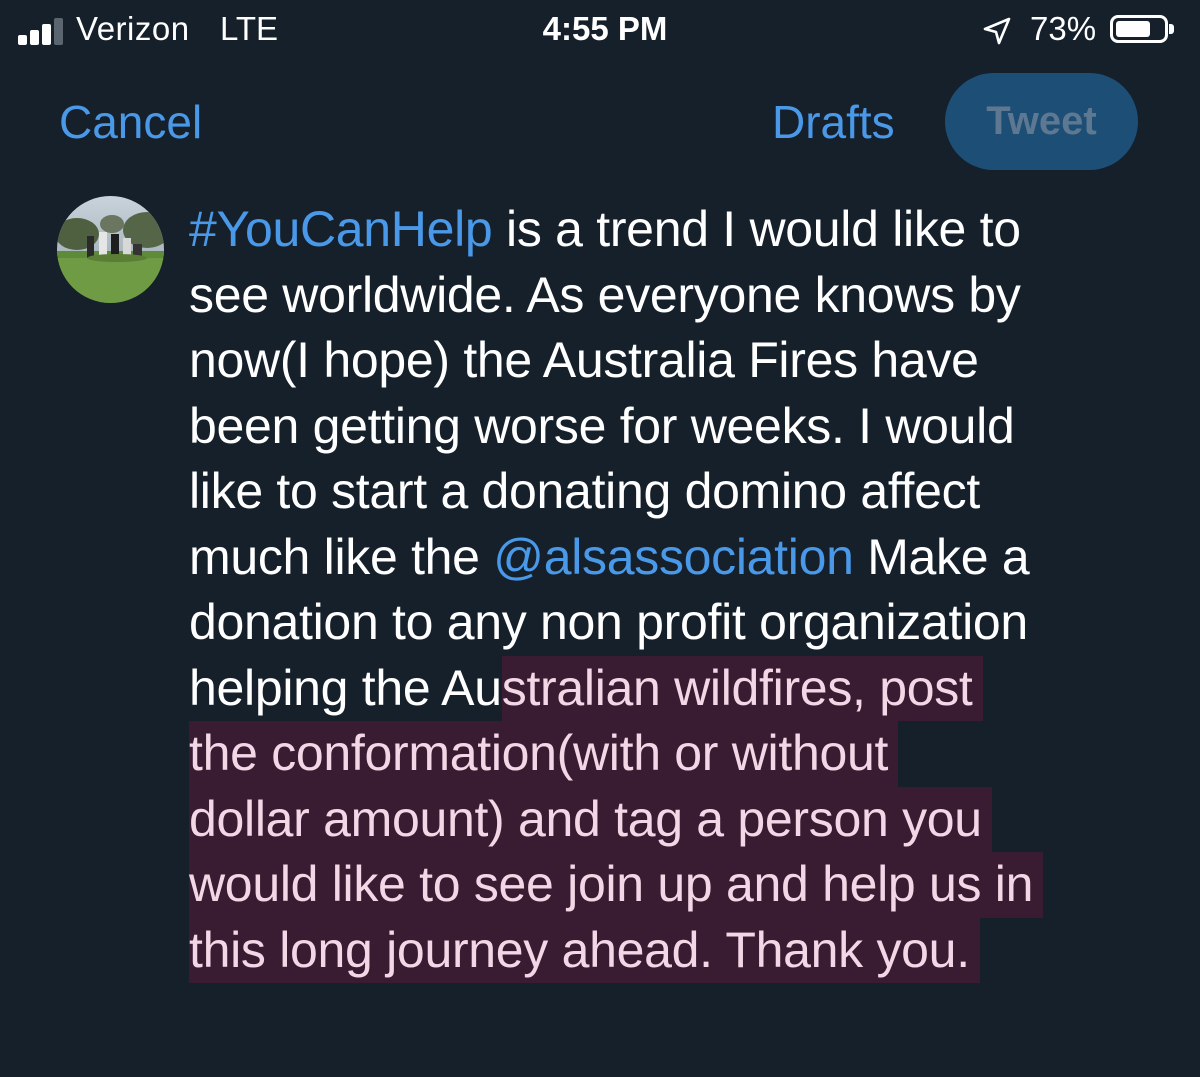 Image resolution: width=1200 pixels, height=1077 pixels. What do you see at coordinates (345, 687) in the screenshot?
I see `tweet-text-segment: helping the Au` at bounding box center [345, 687].